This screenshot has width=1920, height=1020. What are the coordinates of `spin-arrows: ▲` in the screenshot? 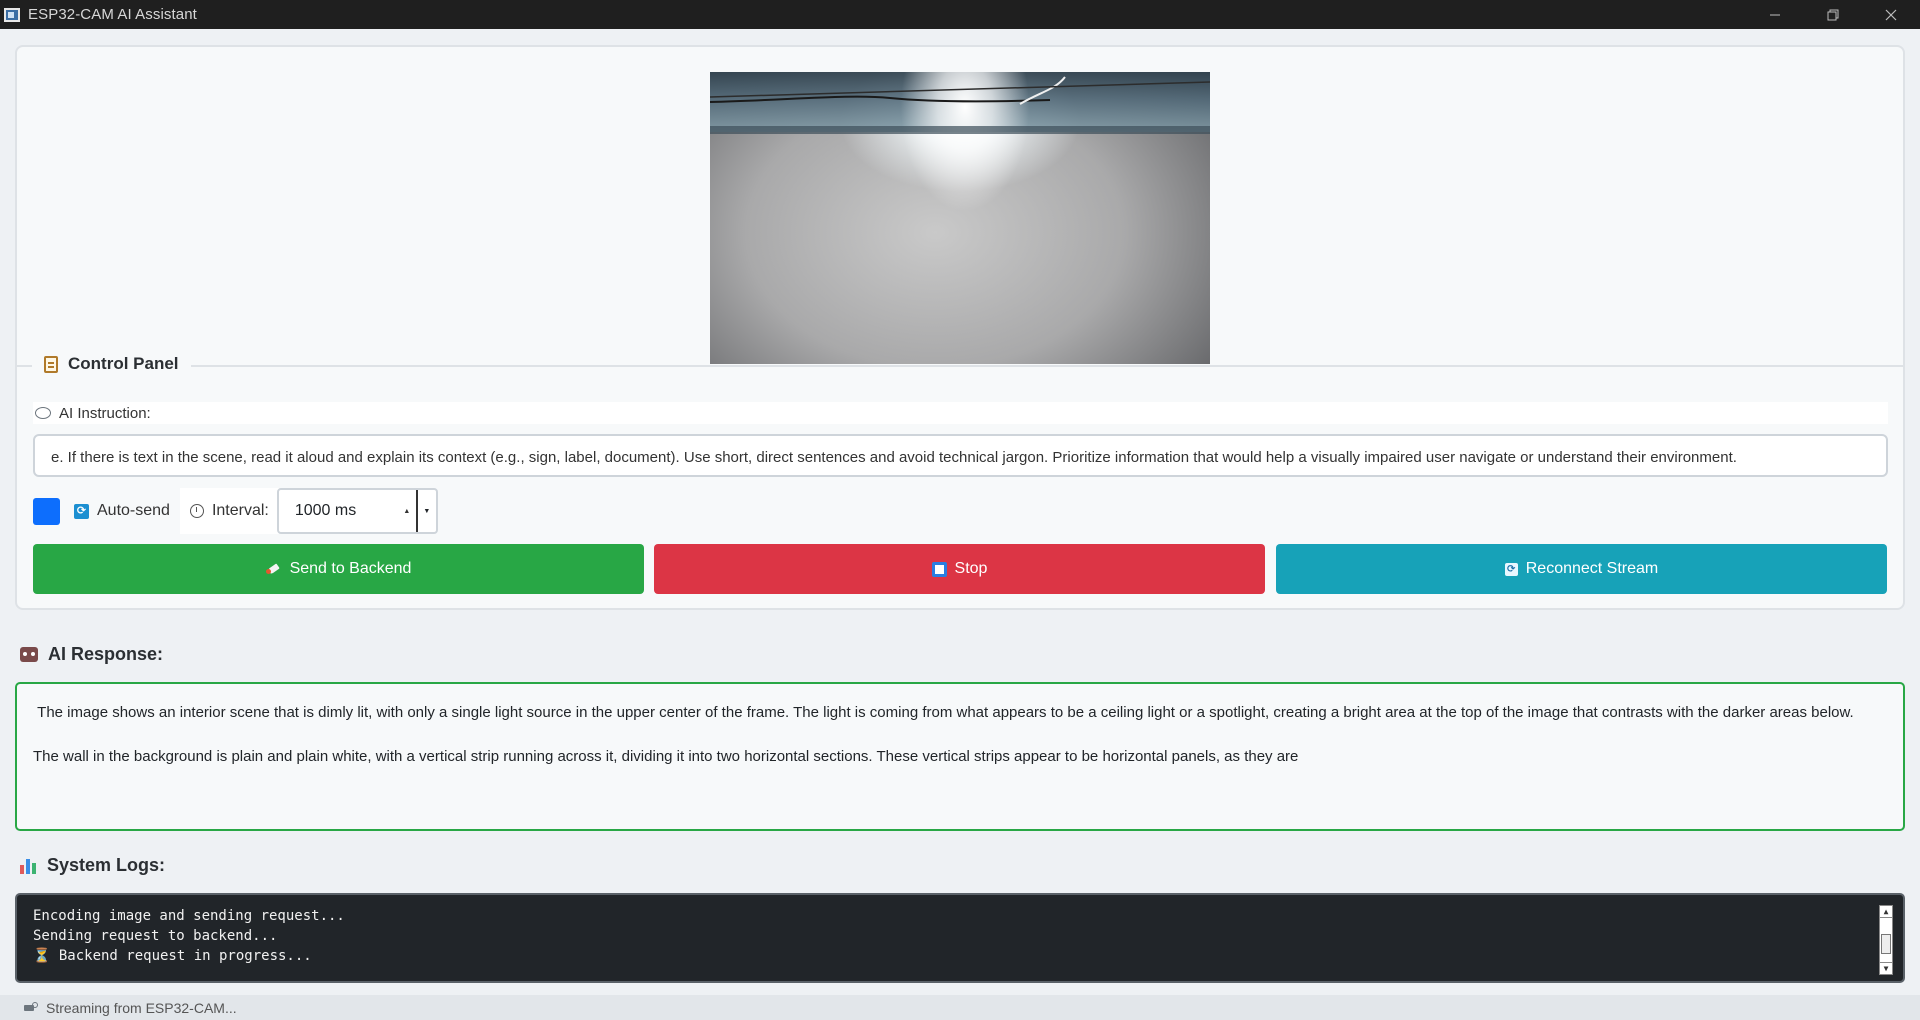 It's located at (407, 511).